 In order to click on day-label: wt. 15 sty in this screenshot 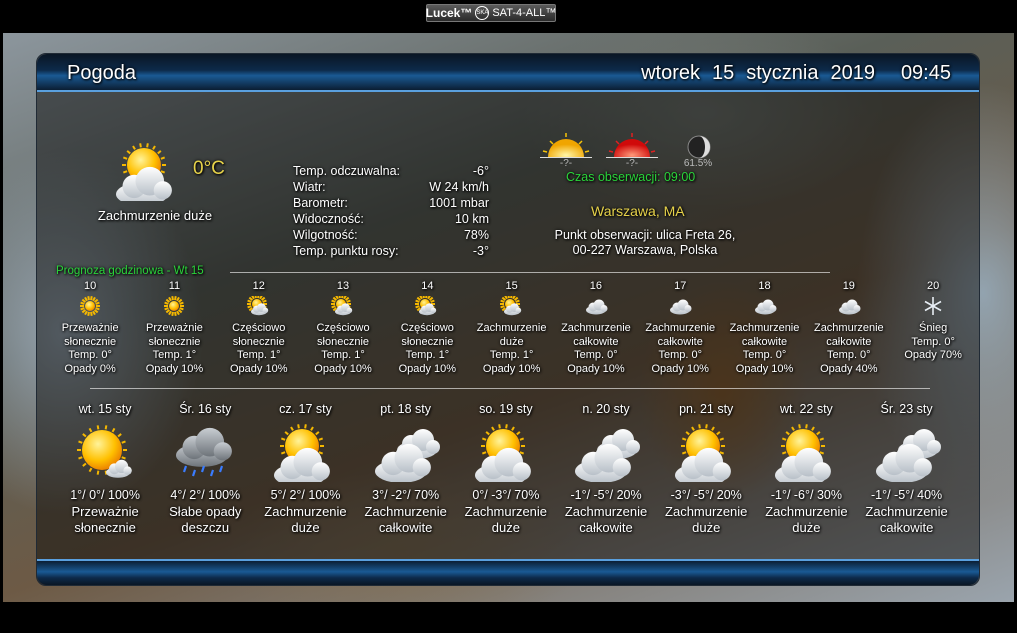, I will do `click(105, 409)`.